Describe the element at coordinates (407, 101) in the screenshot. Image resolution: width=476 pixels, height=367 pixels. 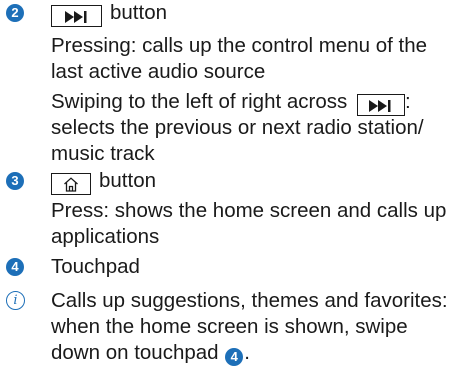
I see `item-text: :` at that location.